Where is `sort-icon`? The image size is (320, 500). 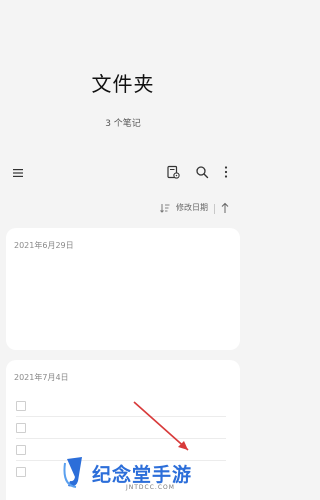 sort-icon is located at coordinates (165, 208).